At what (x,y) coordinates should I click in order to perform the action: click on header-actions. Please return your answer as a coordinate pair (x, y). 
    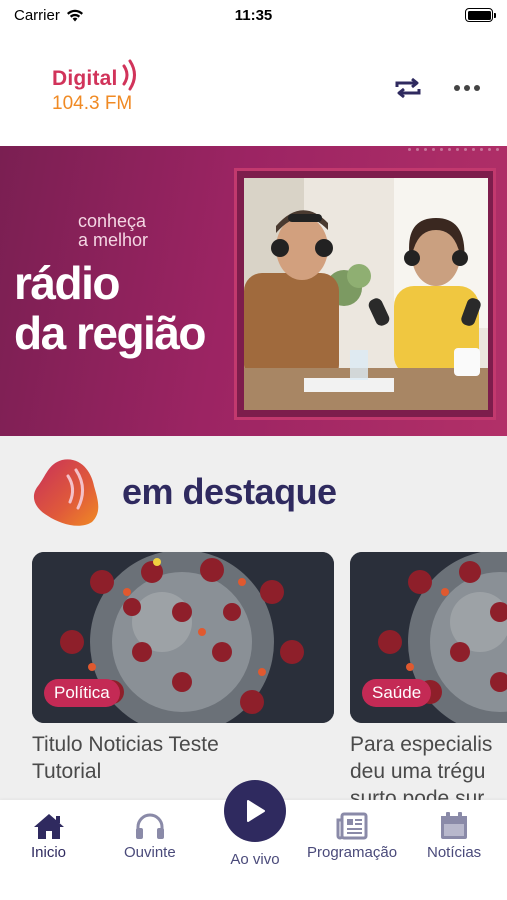
    Looking at the image, I should click on (437, 88).